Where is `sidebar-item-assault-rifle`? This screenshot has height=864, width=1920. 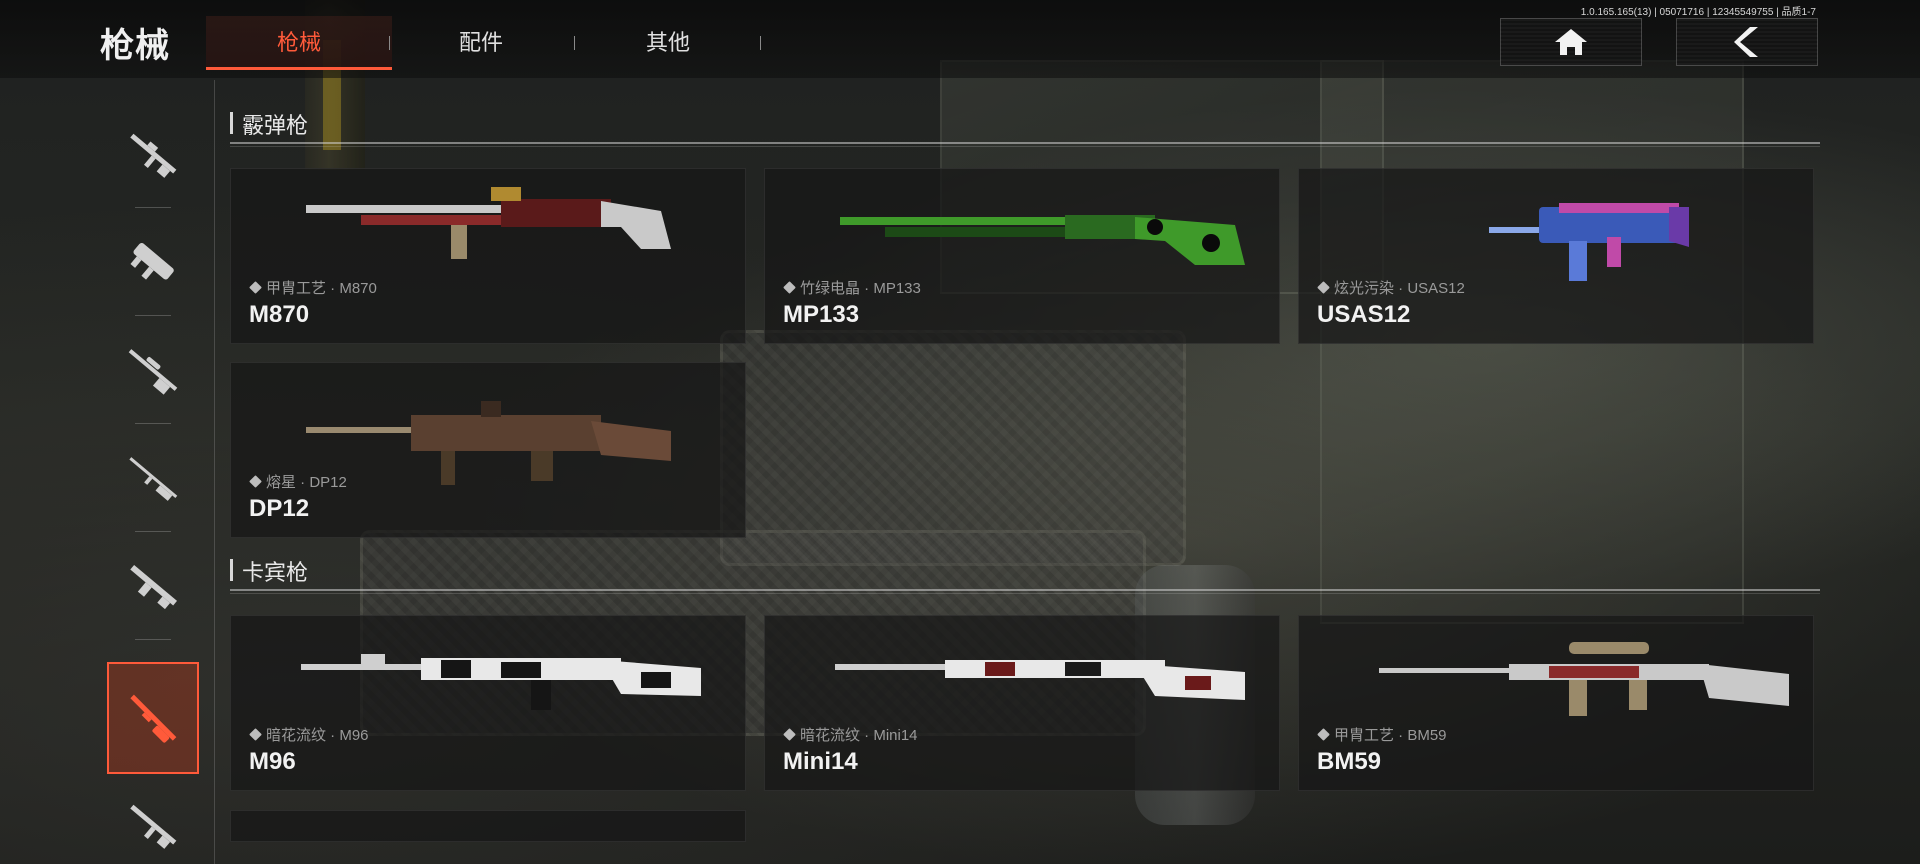 sidebar-item-assault-rifle is located at coordinates (153, 154).